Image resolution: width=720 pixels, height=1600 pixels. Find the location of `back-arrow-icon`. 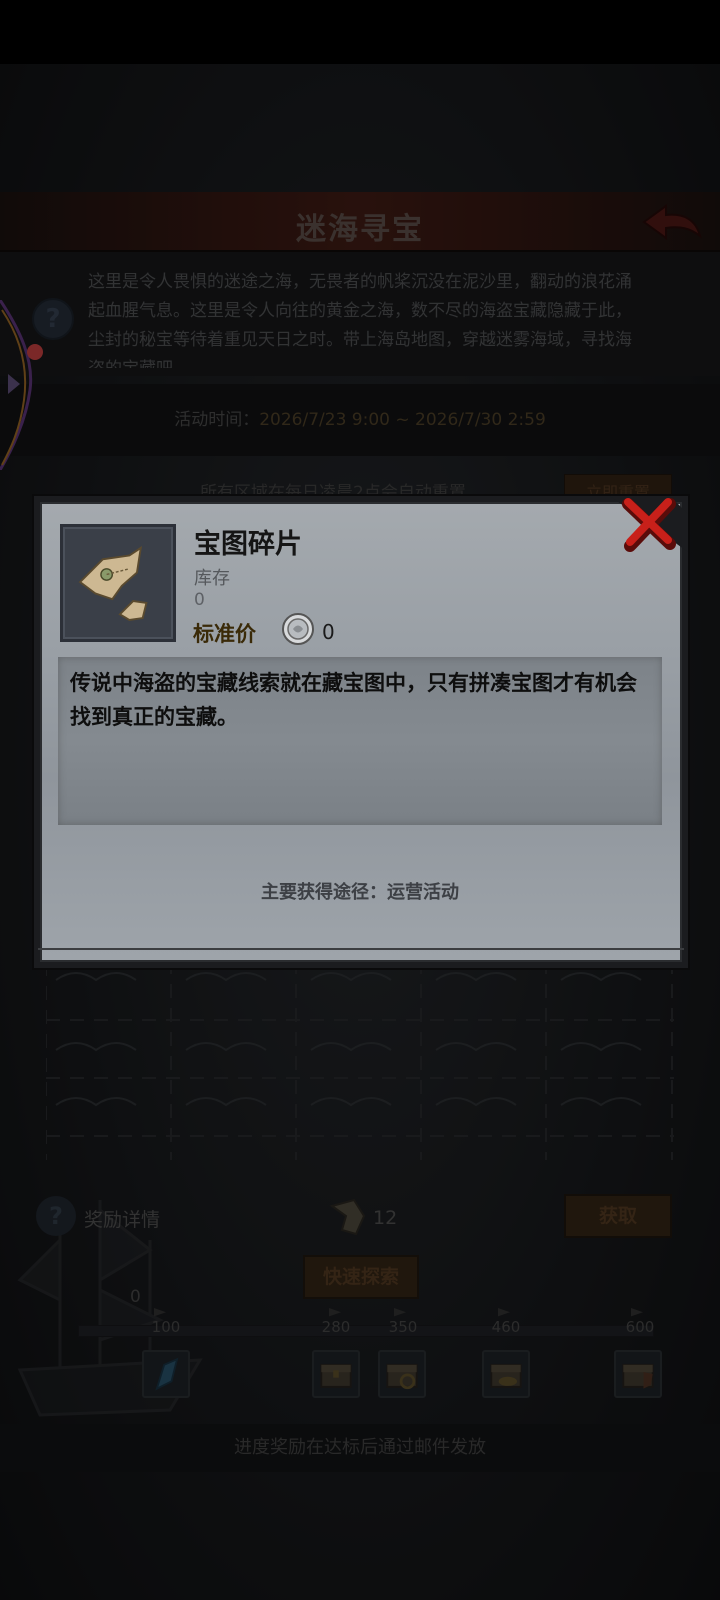

back-arrow-icon is located at coordinates (671, 222).